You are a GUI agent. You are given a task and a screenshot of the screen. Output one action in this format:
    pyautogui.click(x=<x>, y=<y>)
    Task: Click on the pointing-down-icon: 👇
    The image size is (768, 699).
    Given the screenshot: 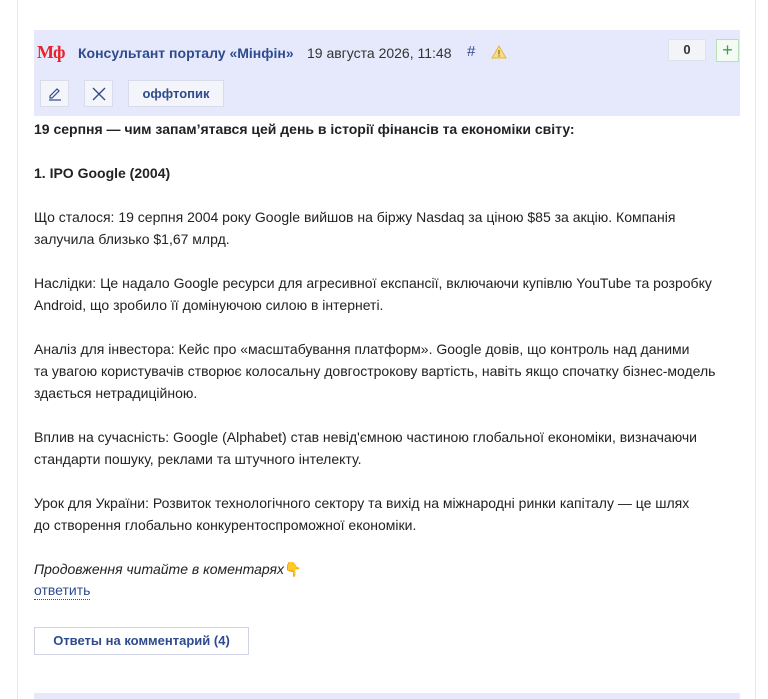 What is the action you would take?
    pyautogui.click(x=292, y=569)
    